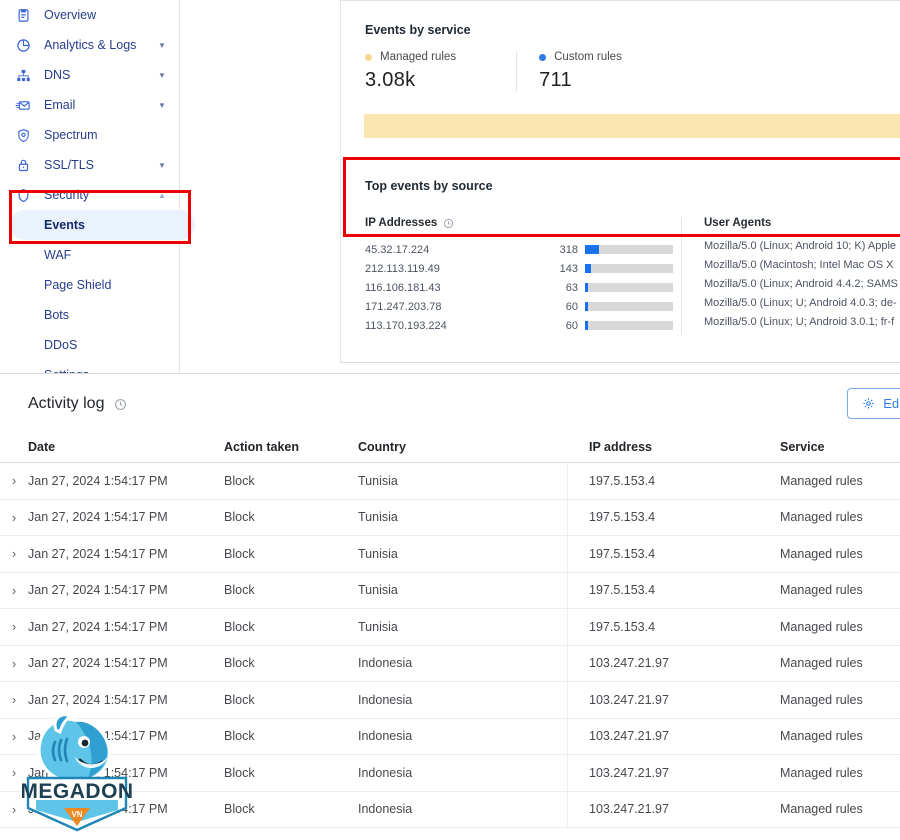  I want to click on sidebar-item-page-shield: Page Shield, so click(89, 285).